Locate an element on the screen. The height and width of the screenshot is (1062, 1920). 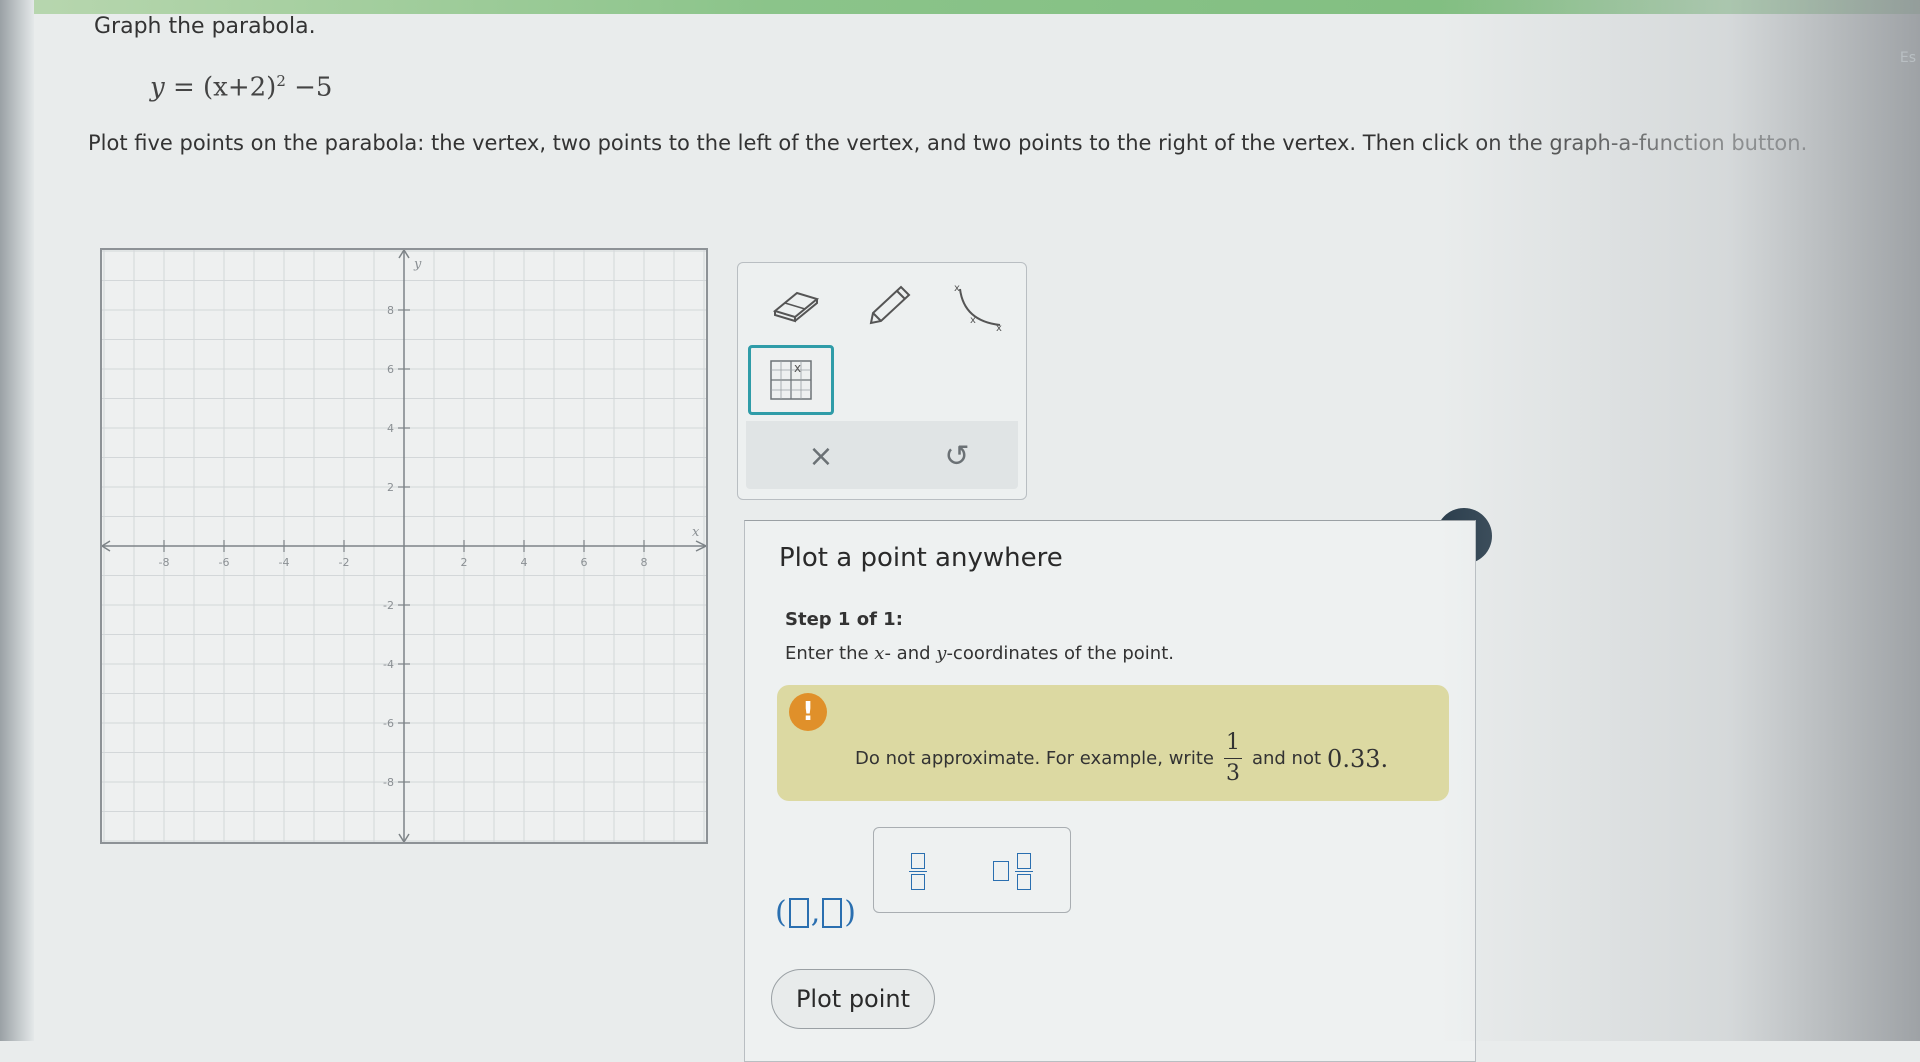
y-tick-label: 6 is located at coordinates (390, 369).